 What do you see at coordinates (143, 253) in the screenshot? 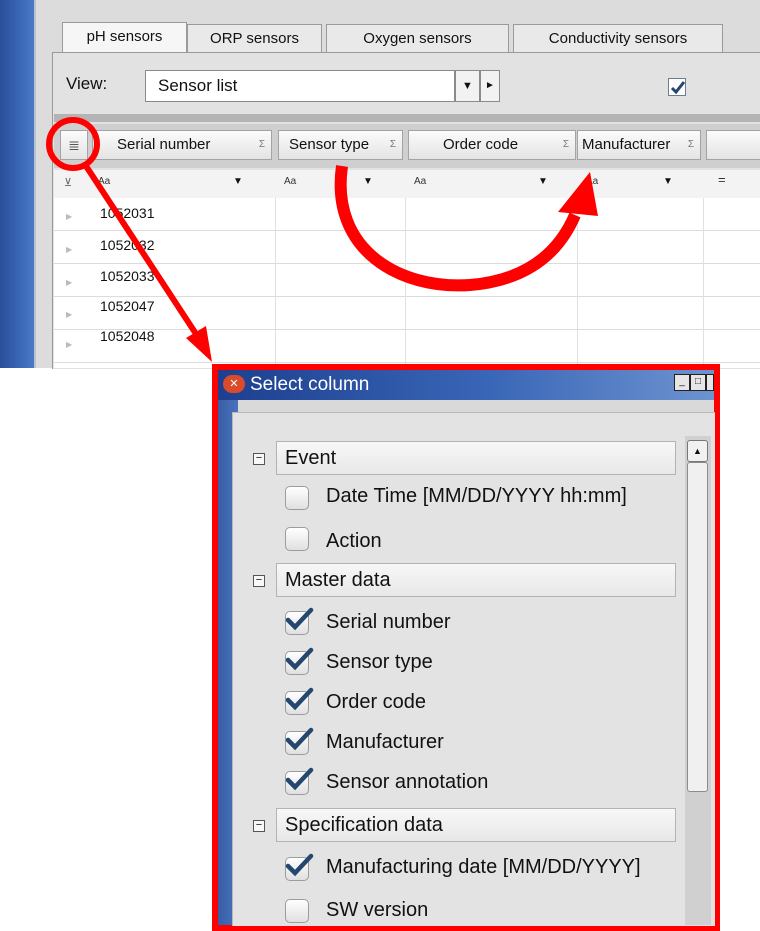
I see `annotation-arrow-line` at bounding box center [143, 253].